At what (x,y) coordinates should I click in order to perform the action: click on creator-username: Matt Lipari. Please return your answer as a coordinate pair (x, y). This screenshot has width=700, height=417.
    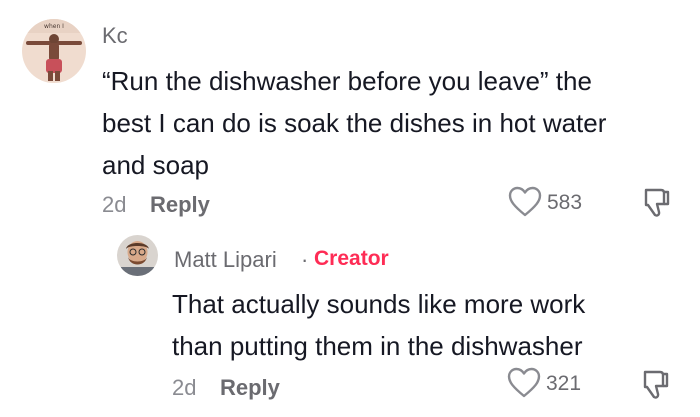
    Looking at the image, I should click on (225, 260).